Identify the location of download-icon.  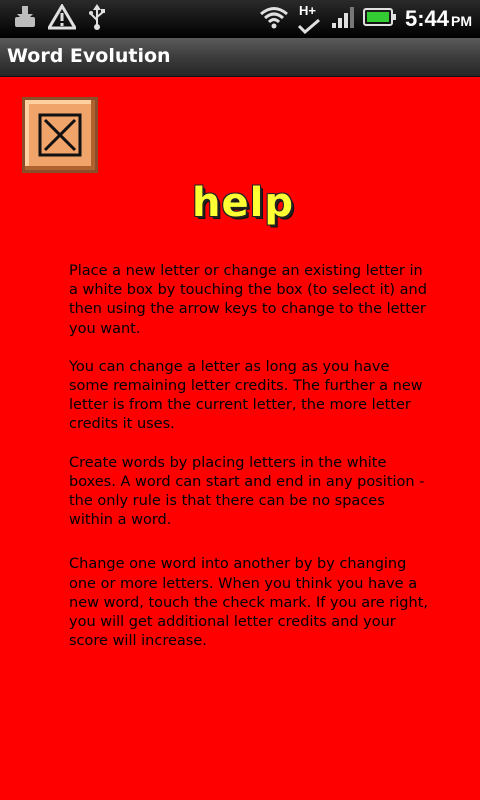
(25, 19).